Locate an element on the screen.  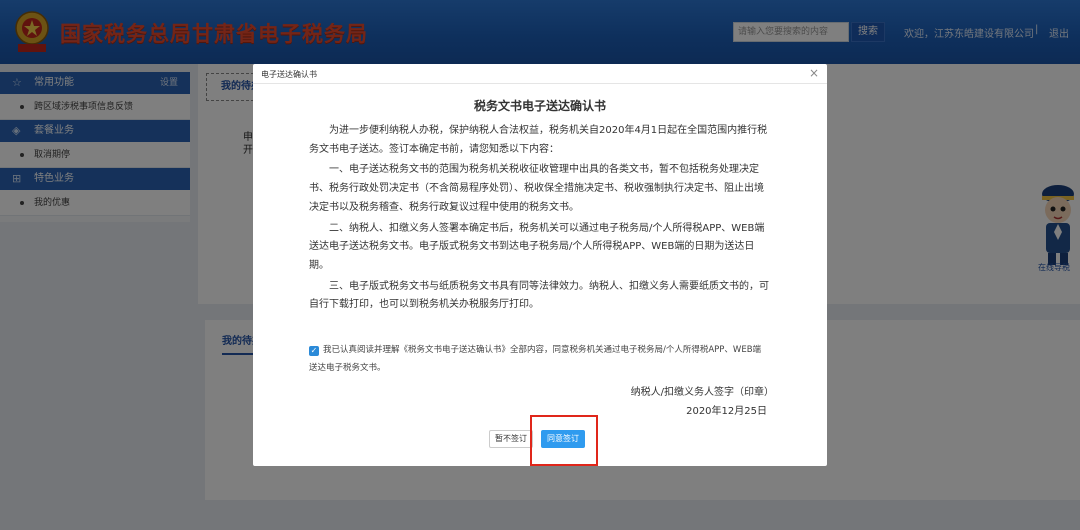
dialog-title: 电子送达确认书 is located at coordinates (289, 74).